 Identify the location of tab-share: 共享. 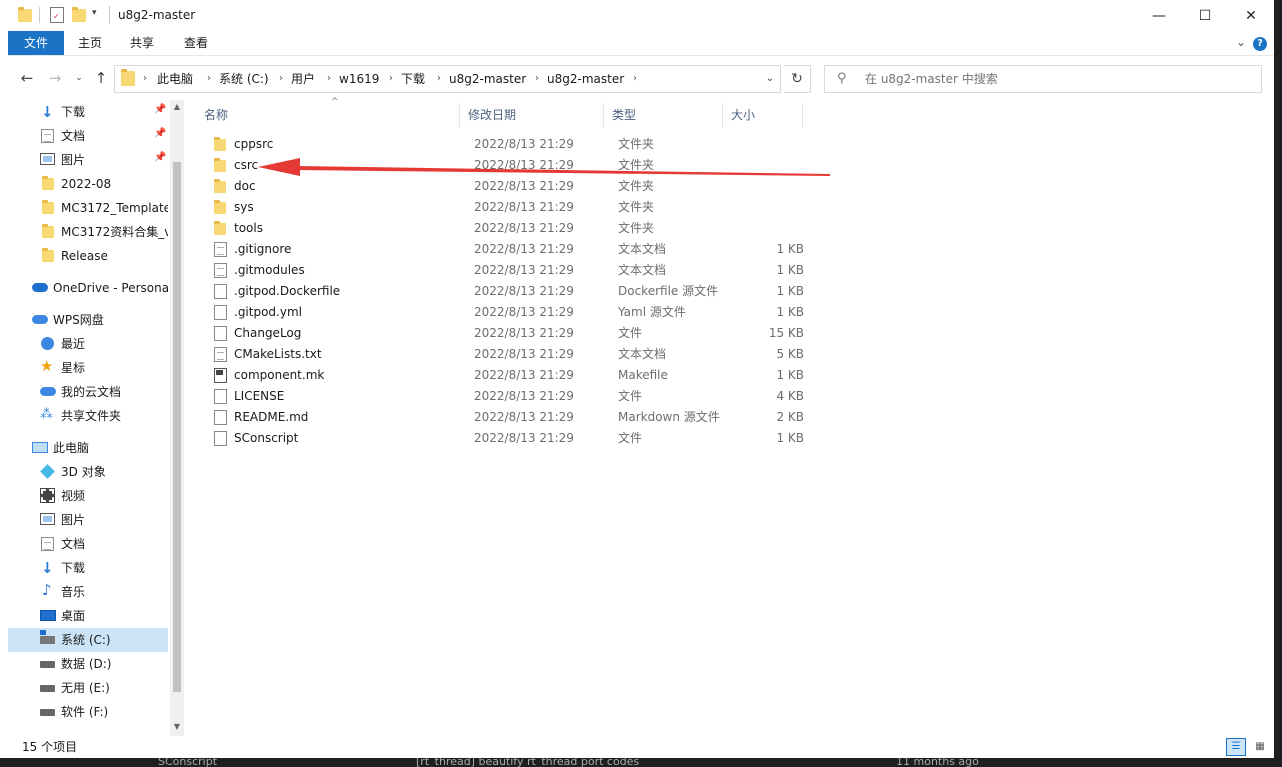
(142, 43).